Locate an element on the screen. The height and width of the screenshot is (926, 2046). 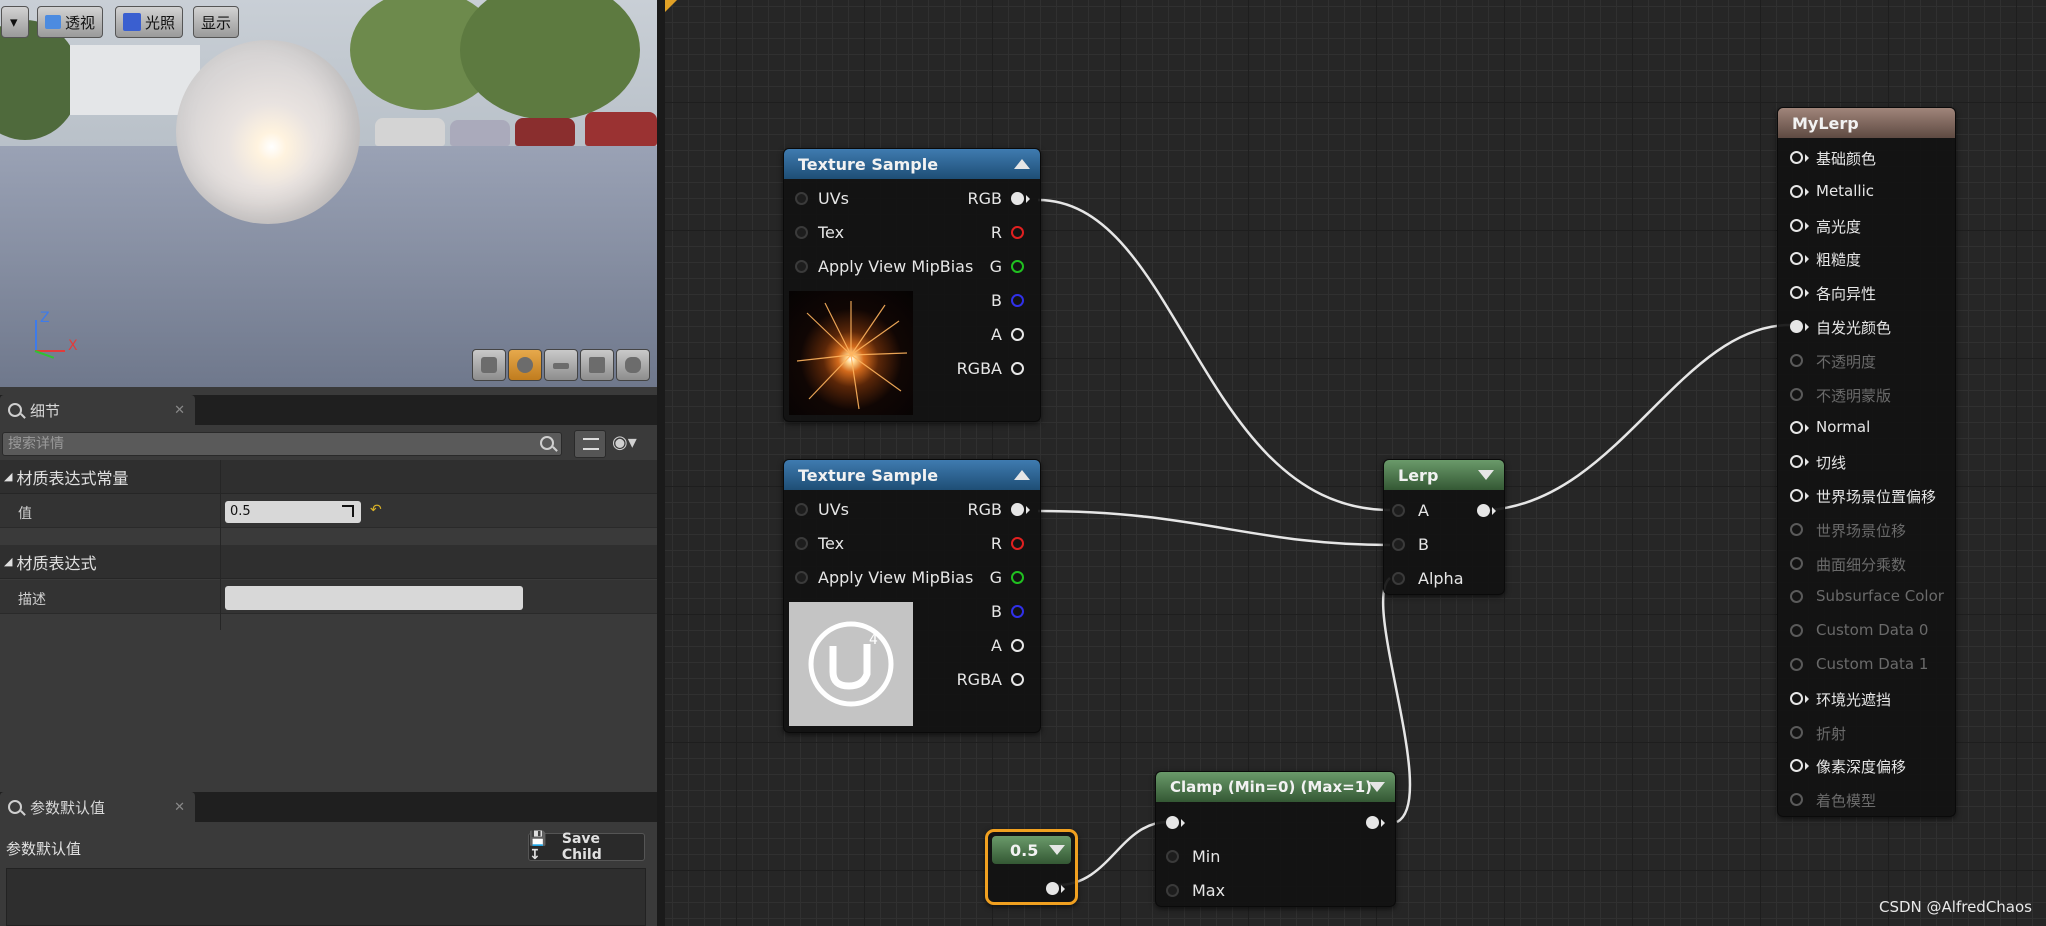
pin-label-rgba: RGBA is located at coordinates (979, 679).